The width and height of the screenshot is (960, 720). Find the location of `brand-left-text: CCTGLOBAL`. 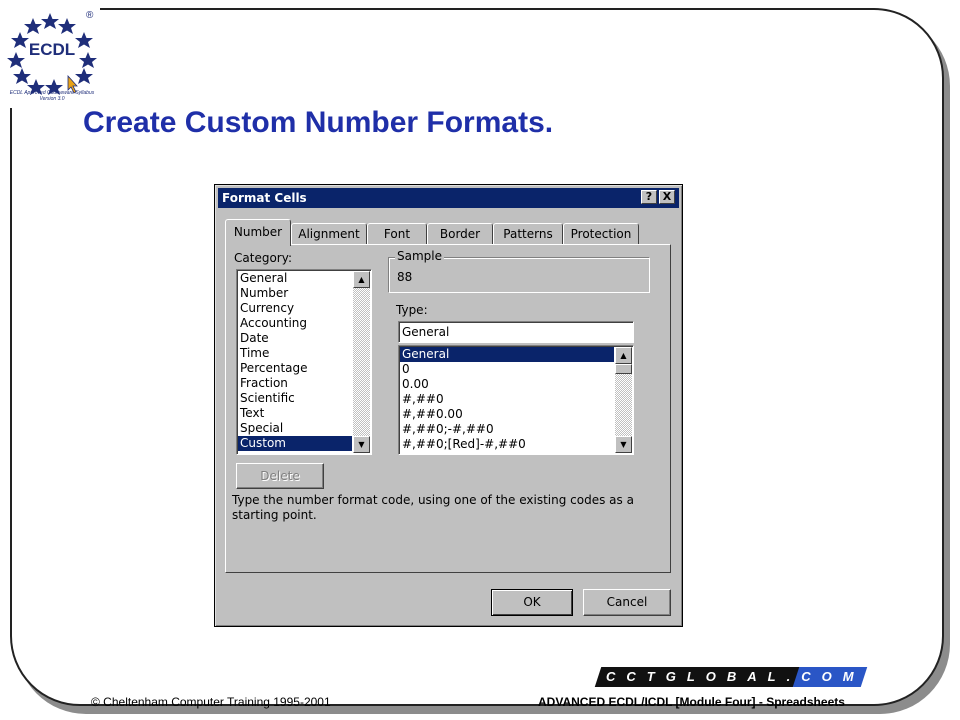

brand-left-text: CCTGLOBAL is located at coordinates (696, 676).